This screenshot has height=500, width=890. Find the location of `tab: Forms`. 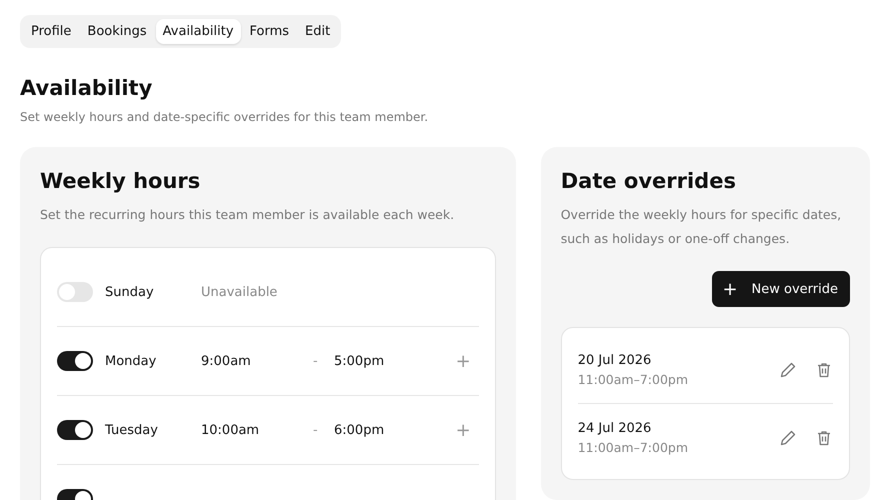

tab: Forms is located at coordinates (269, 31).